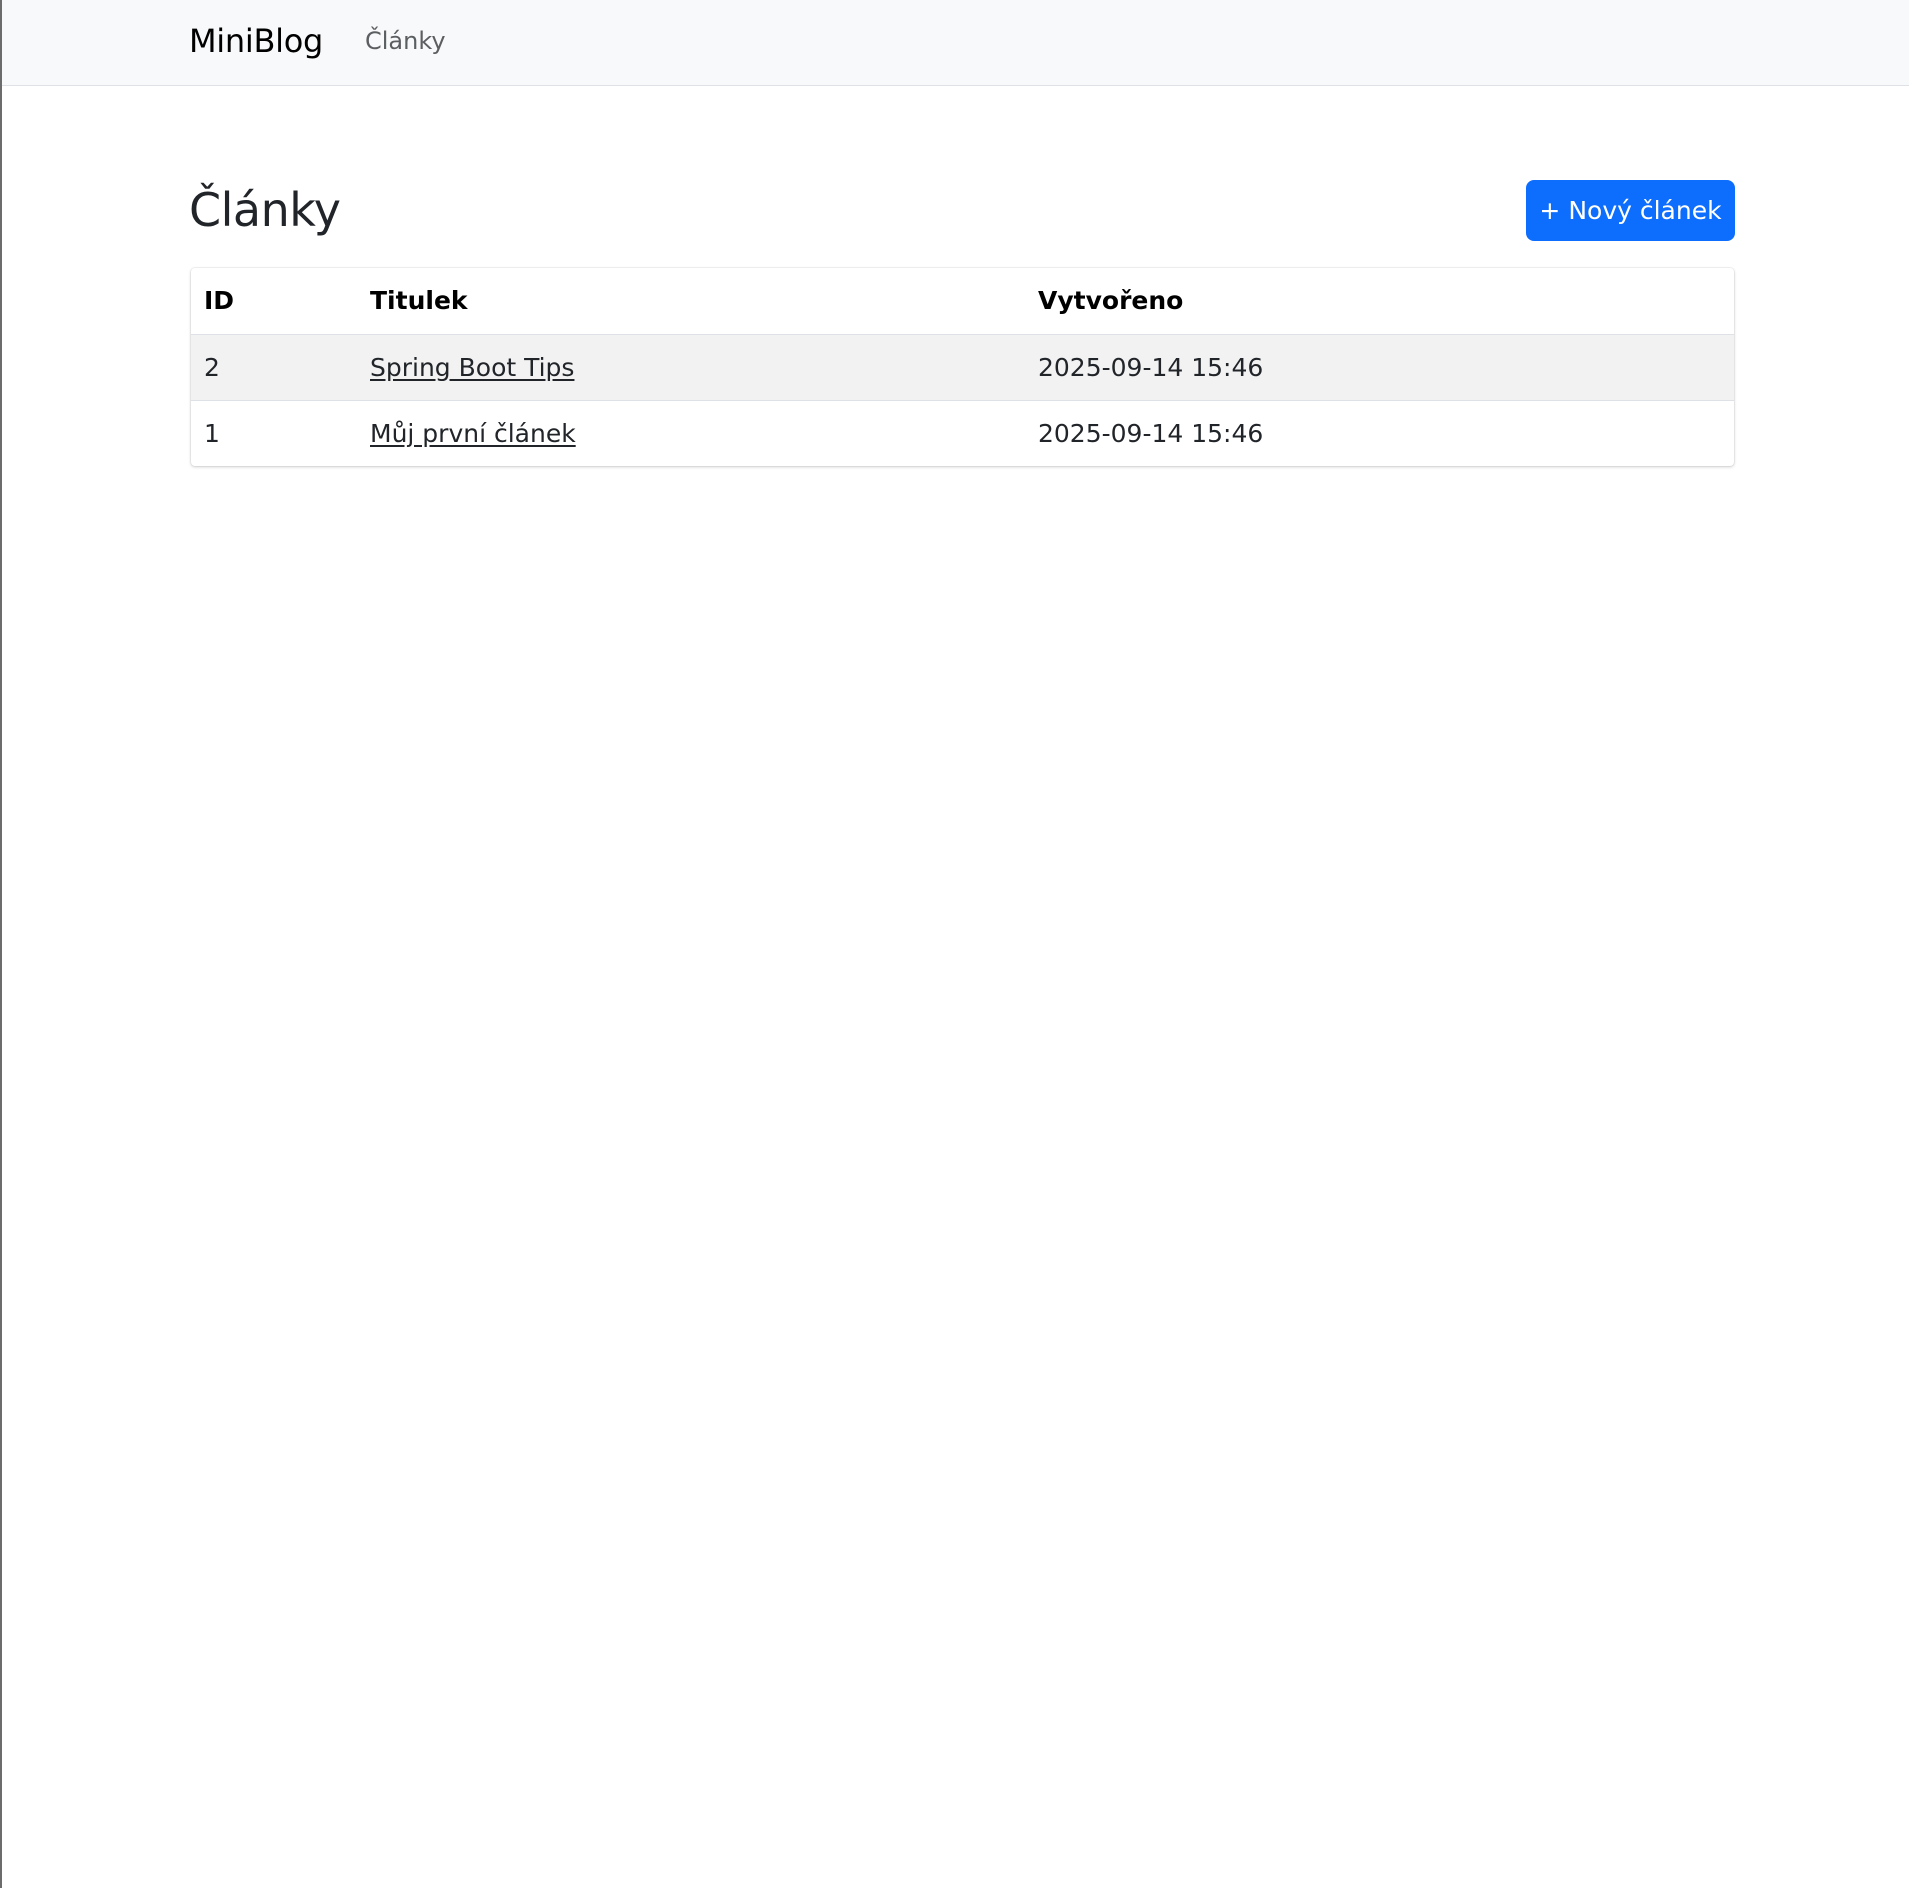 Image resolution: width=1909 pixels, height=1888 pixels. Describe the element at coordinates (212, 433) in the screenshot. I see `cell-id: 1` at that location.